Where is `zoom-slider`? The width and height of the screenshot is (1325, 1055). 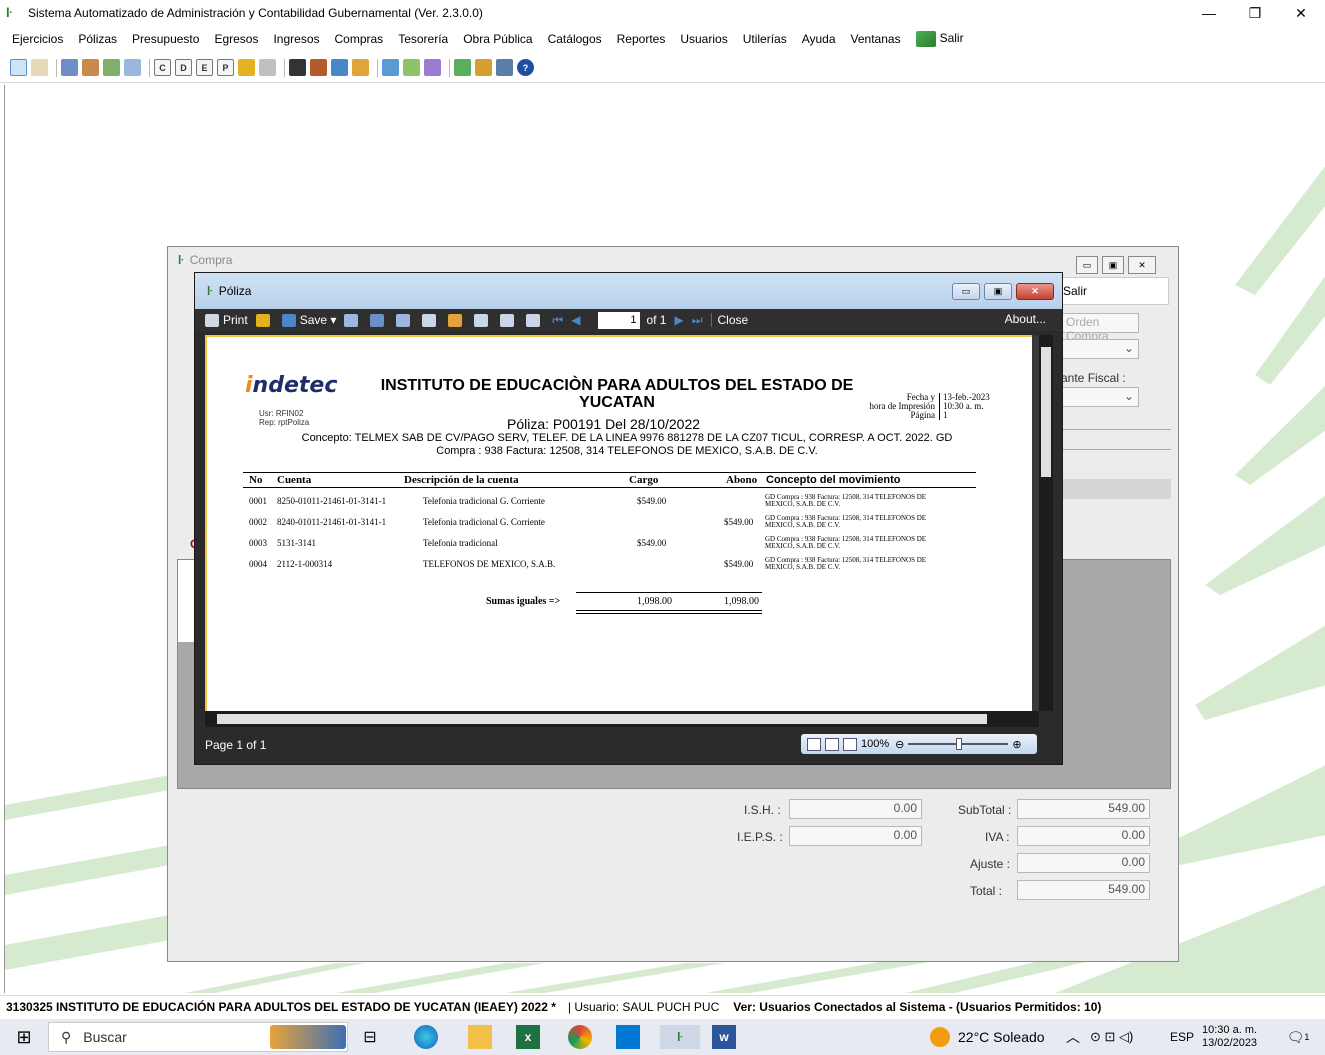
zoom-slider is located at coordinates (958, 744).